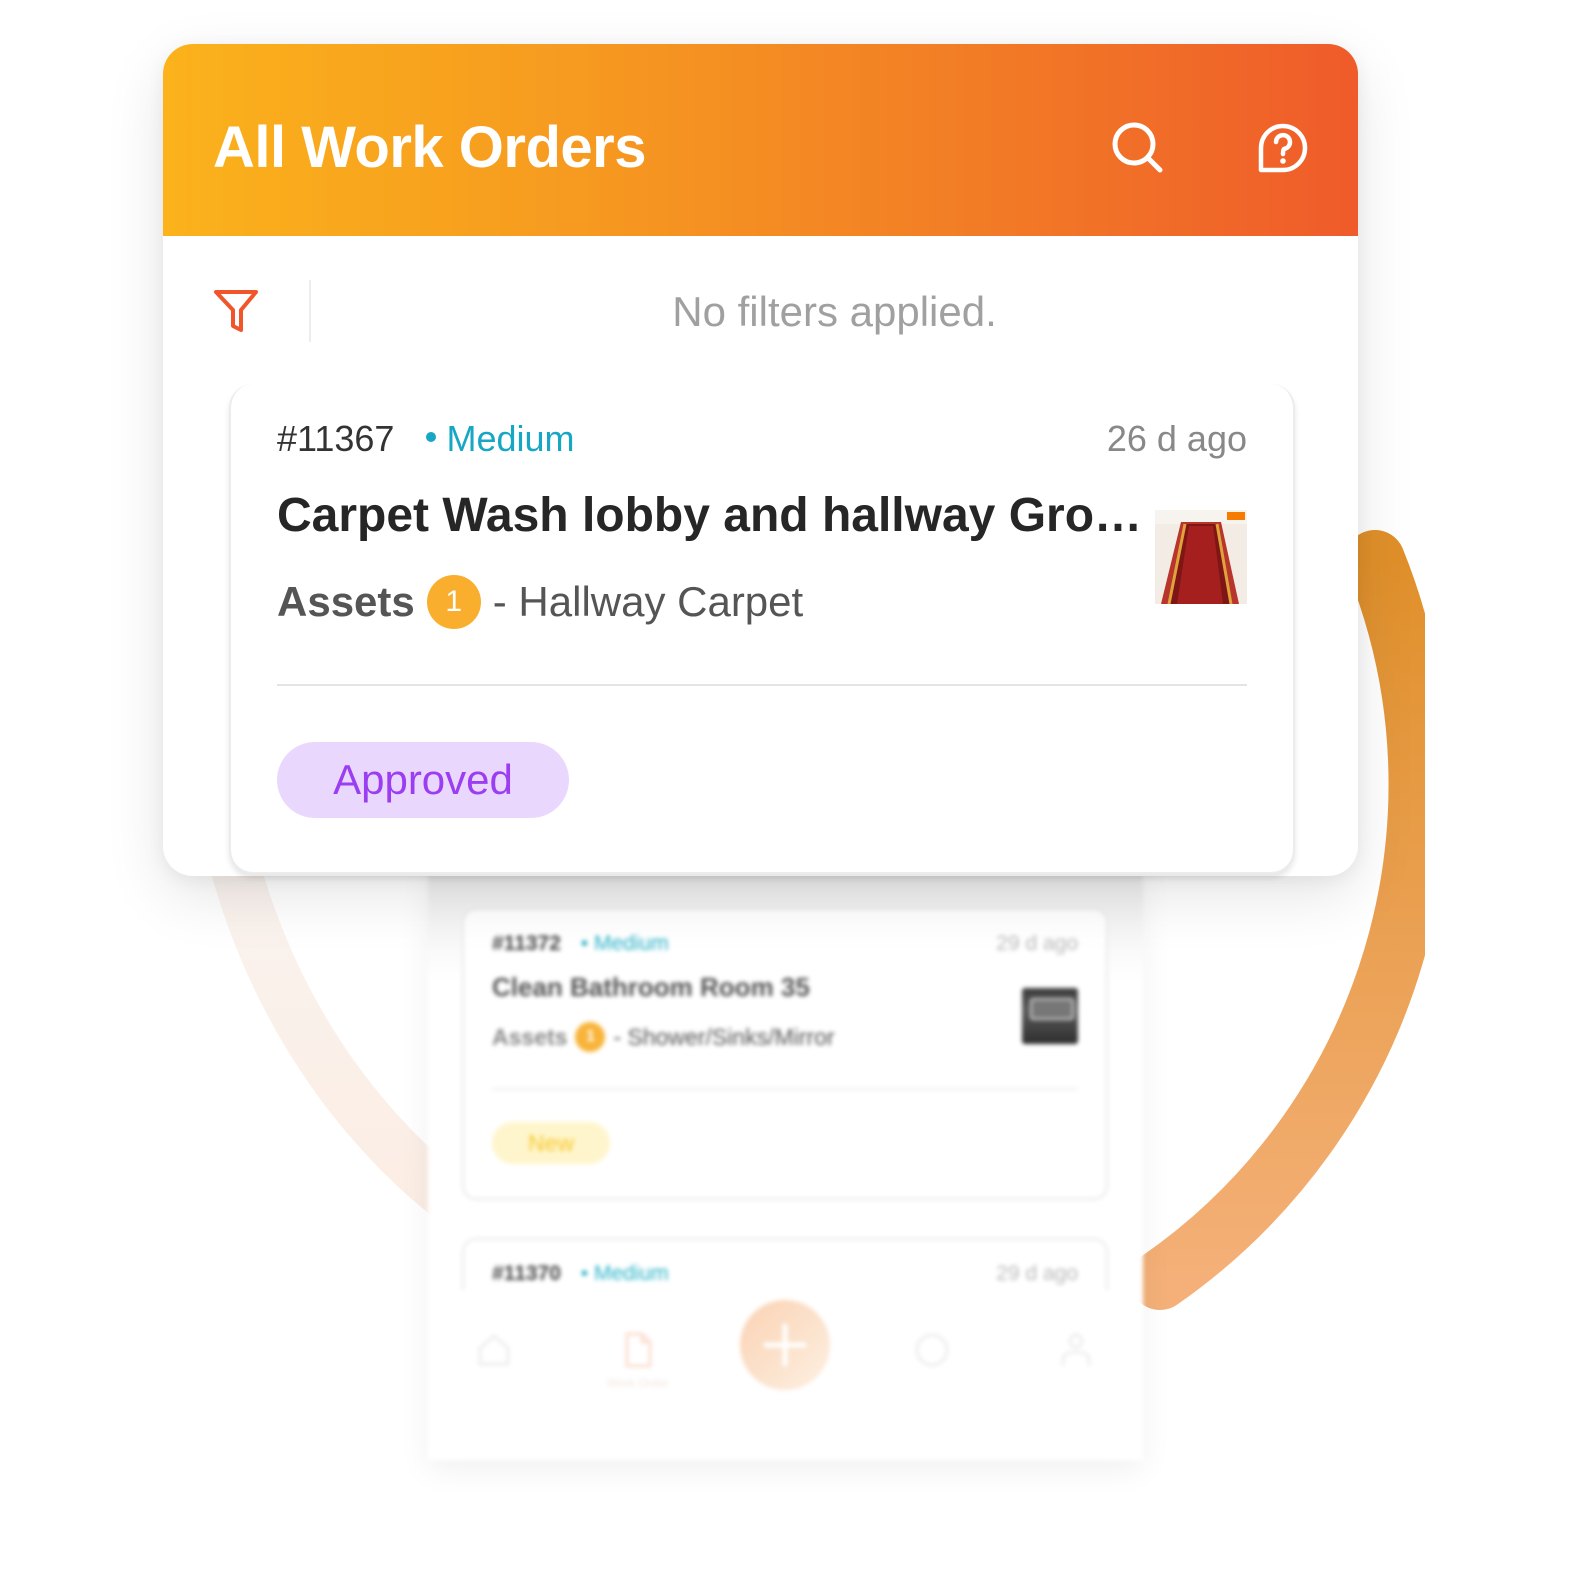 Image resolution: width=1575 pixels, height=1570 pixels. I want to click on card-meta-row: #11372 • Medium 29 d ago, so click(785, 944).